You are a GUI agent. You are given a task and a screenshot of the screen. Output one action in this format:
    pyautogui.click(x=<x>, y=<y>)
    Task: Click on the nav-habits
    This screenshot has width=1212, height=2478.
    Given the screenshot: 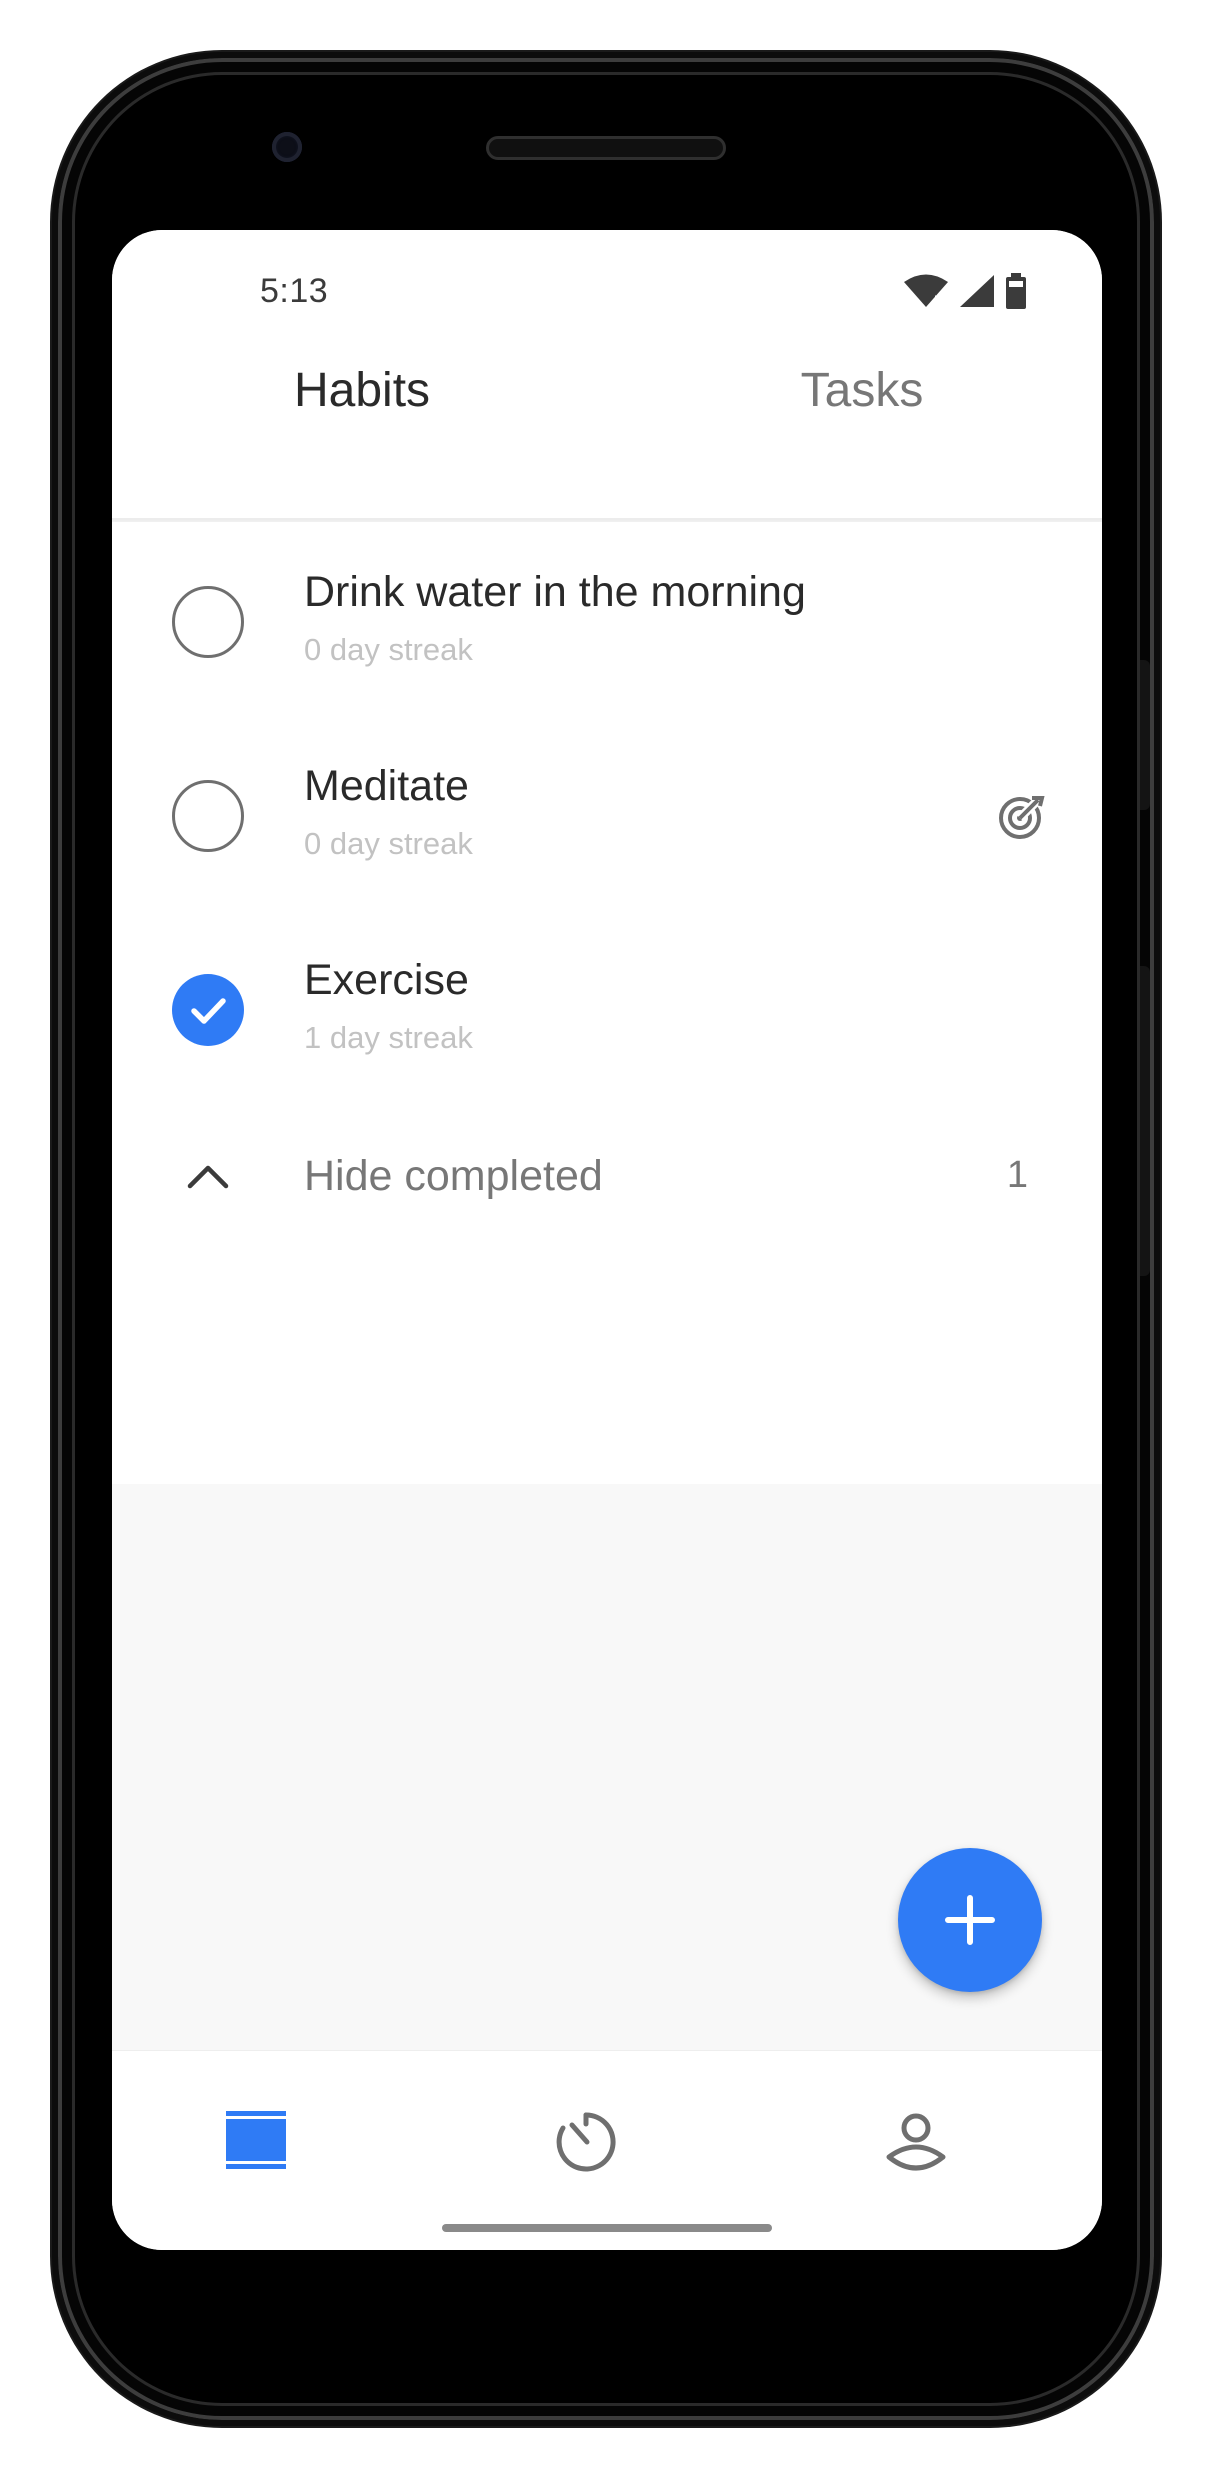 What is the action you would take?
    pyautogui.click(x=256, y=2141)
    